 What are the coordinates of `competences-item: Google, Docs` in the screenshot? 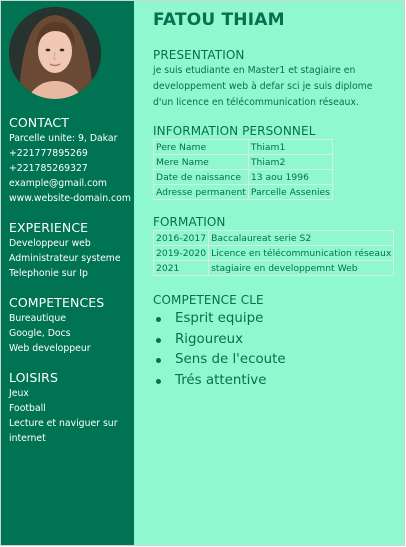 It's located at (40, 333).